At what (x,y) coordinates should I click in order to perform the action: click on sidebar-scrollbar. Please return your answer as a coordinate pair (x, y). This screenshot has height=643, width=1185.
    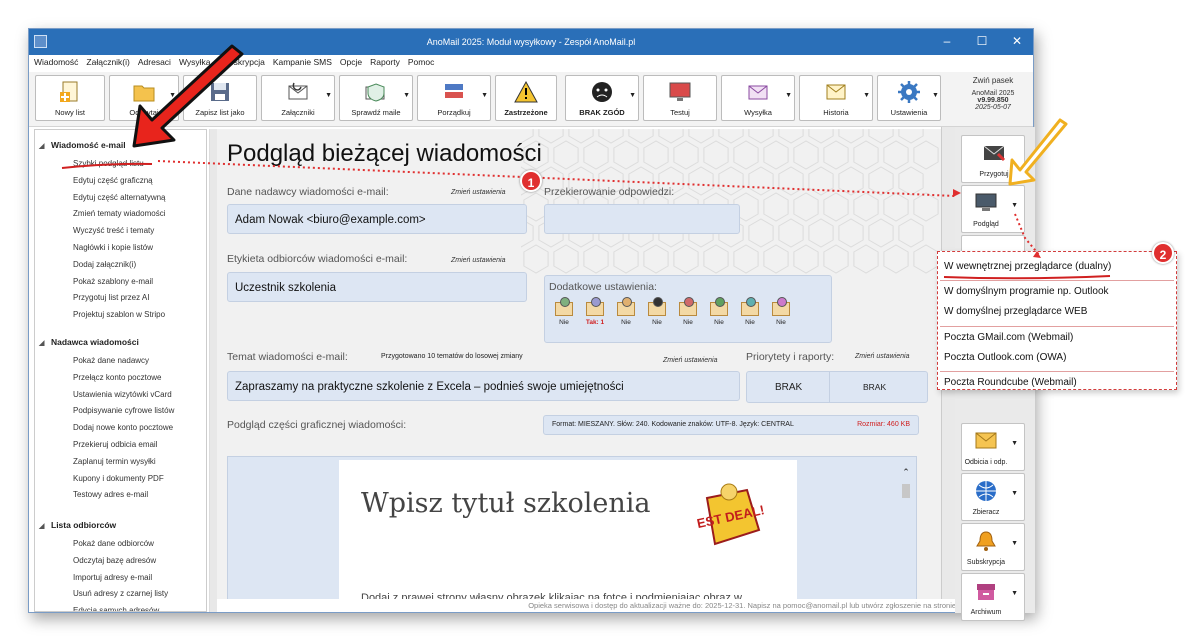
    Looking at the image, I should click on (213, 370).